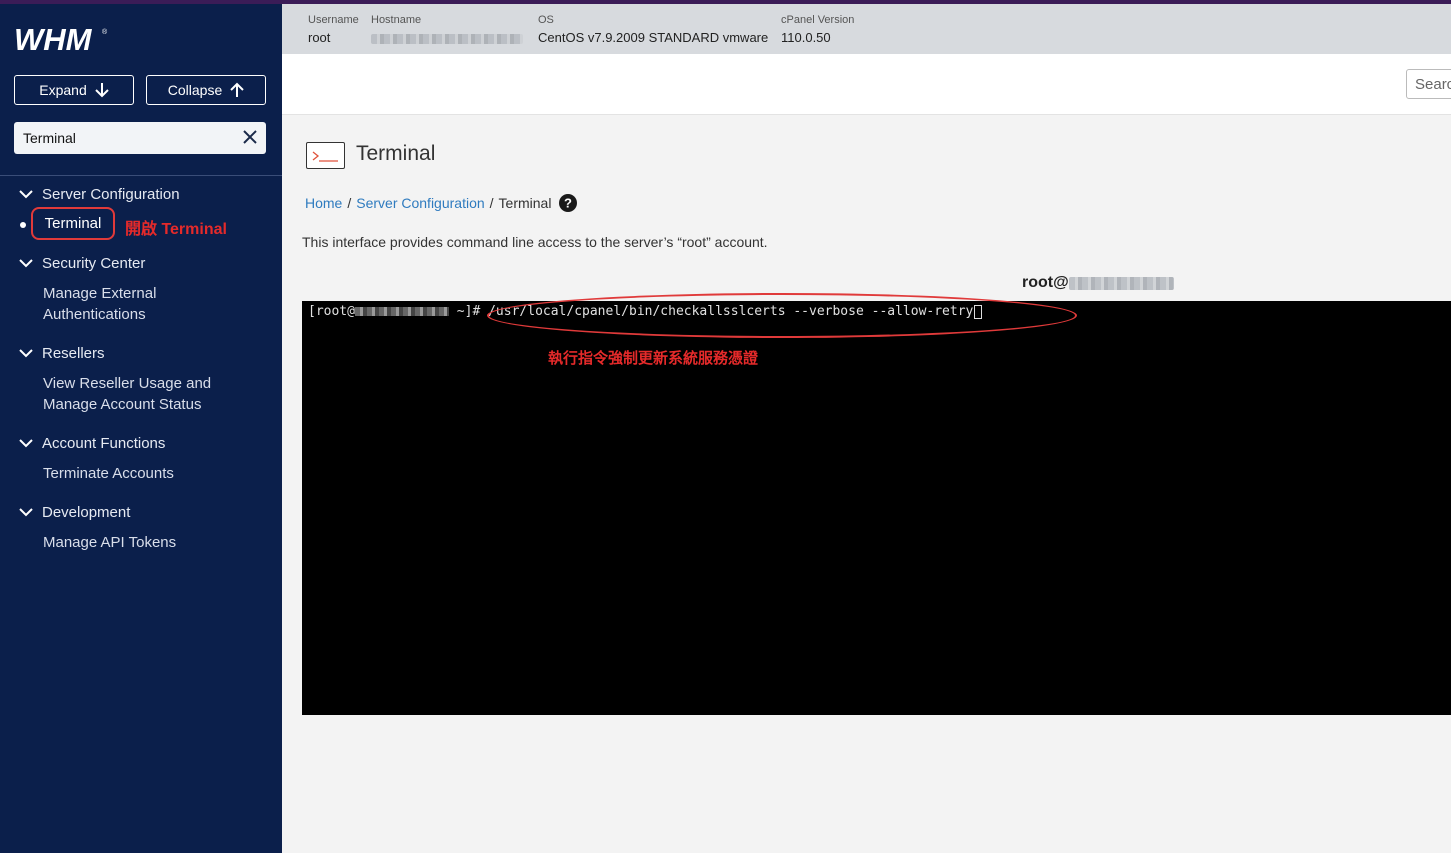 The height and width of the screenshot is (853, 1451). Describe the element at coordinates (111, 194) in the screenshot. I see `nav-group-label: Server Configuration` at that location.